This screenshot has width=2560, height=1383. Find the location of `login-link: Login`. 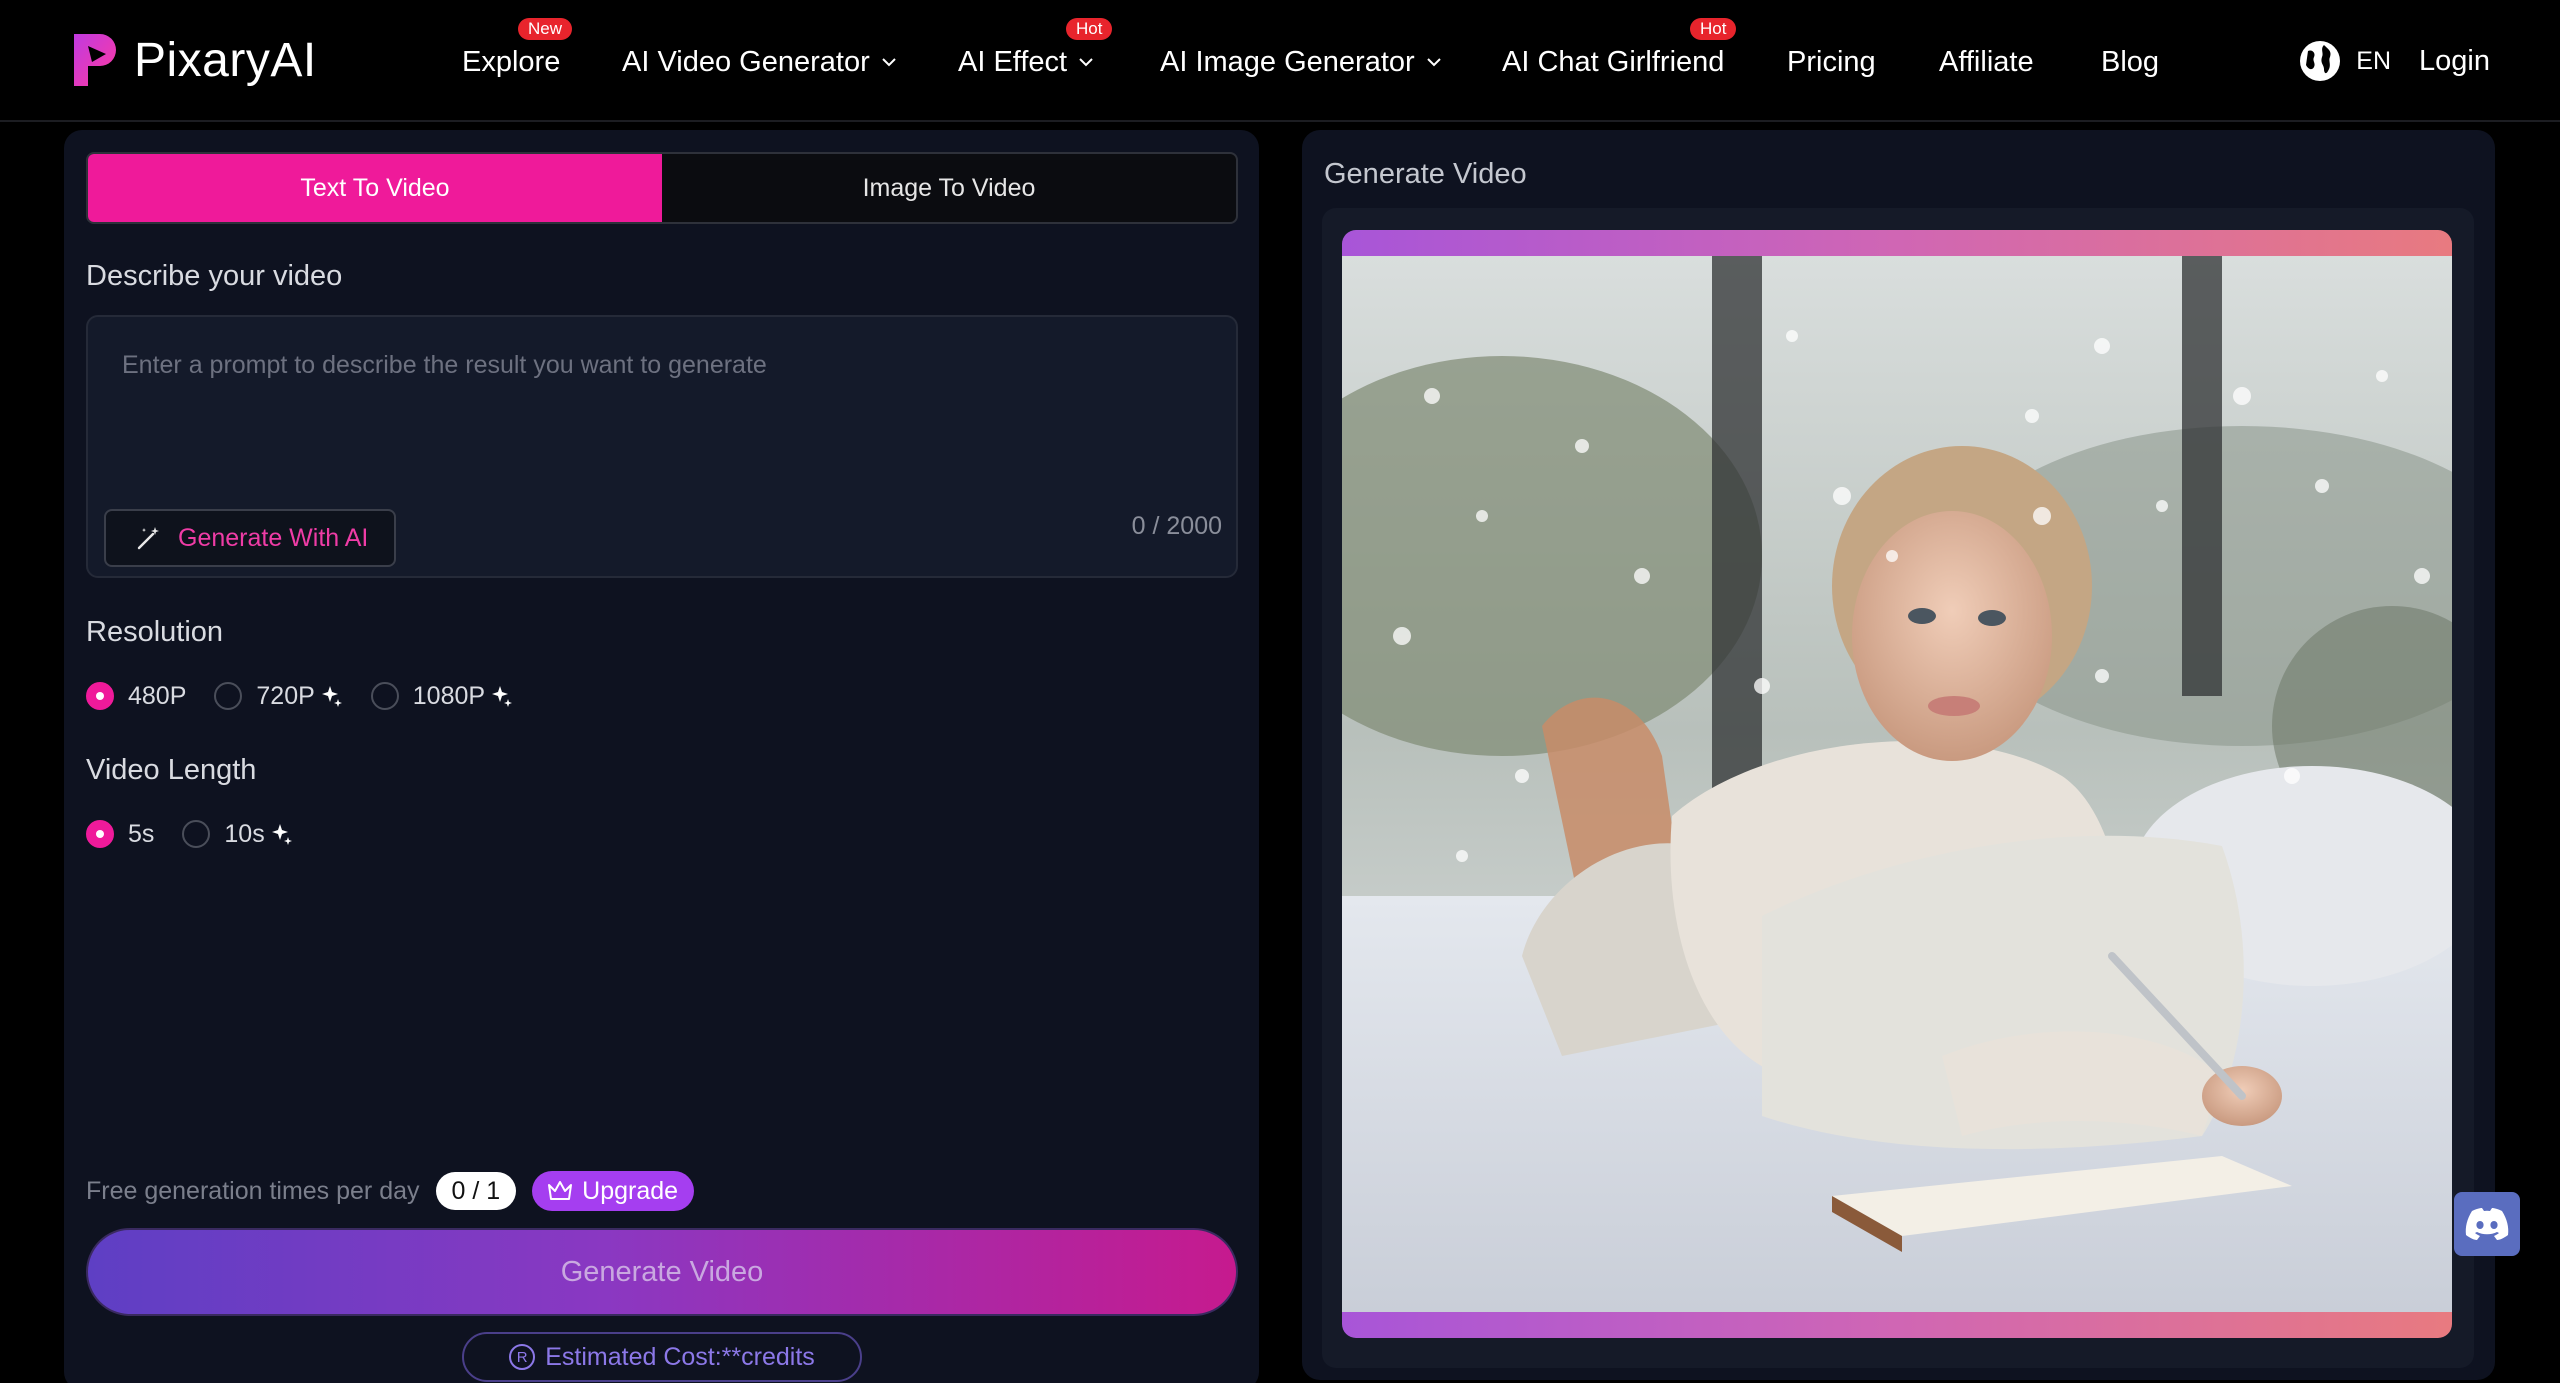

login-link: Login is located at coordinates (2454, 61).